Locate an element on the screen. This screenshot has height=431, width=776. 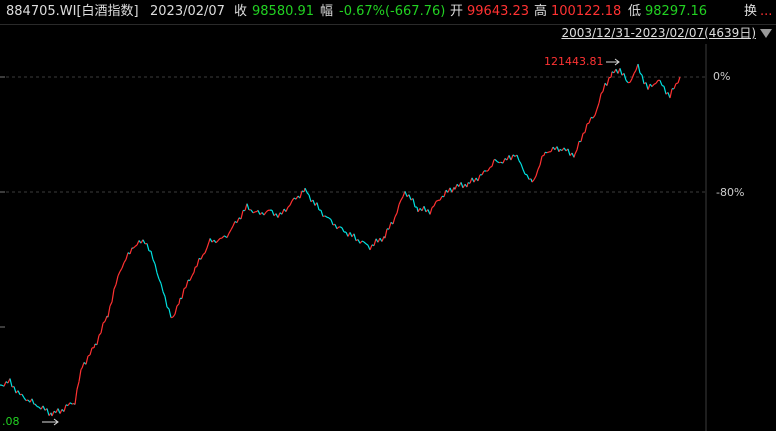
low-label: 低 is located at coordinates (635, 11).